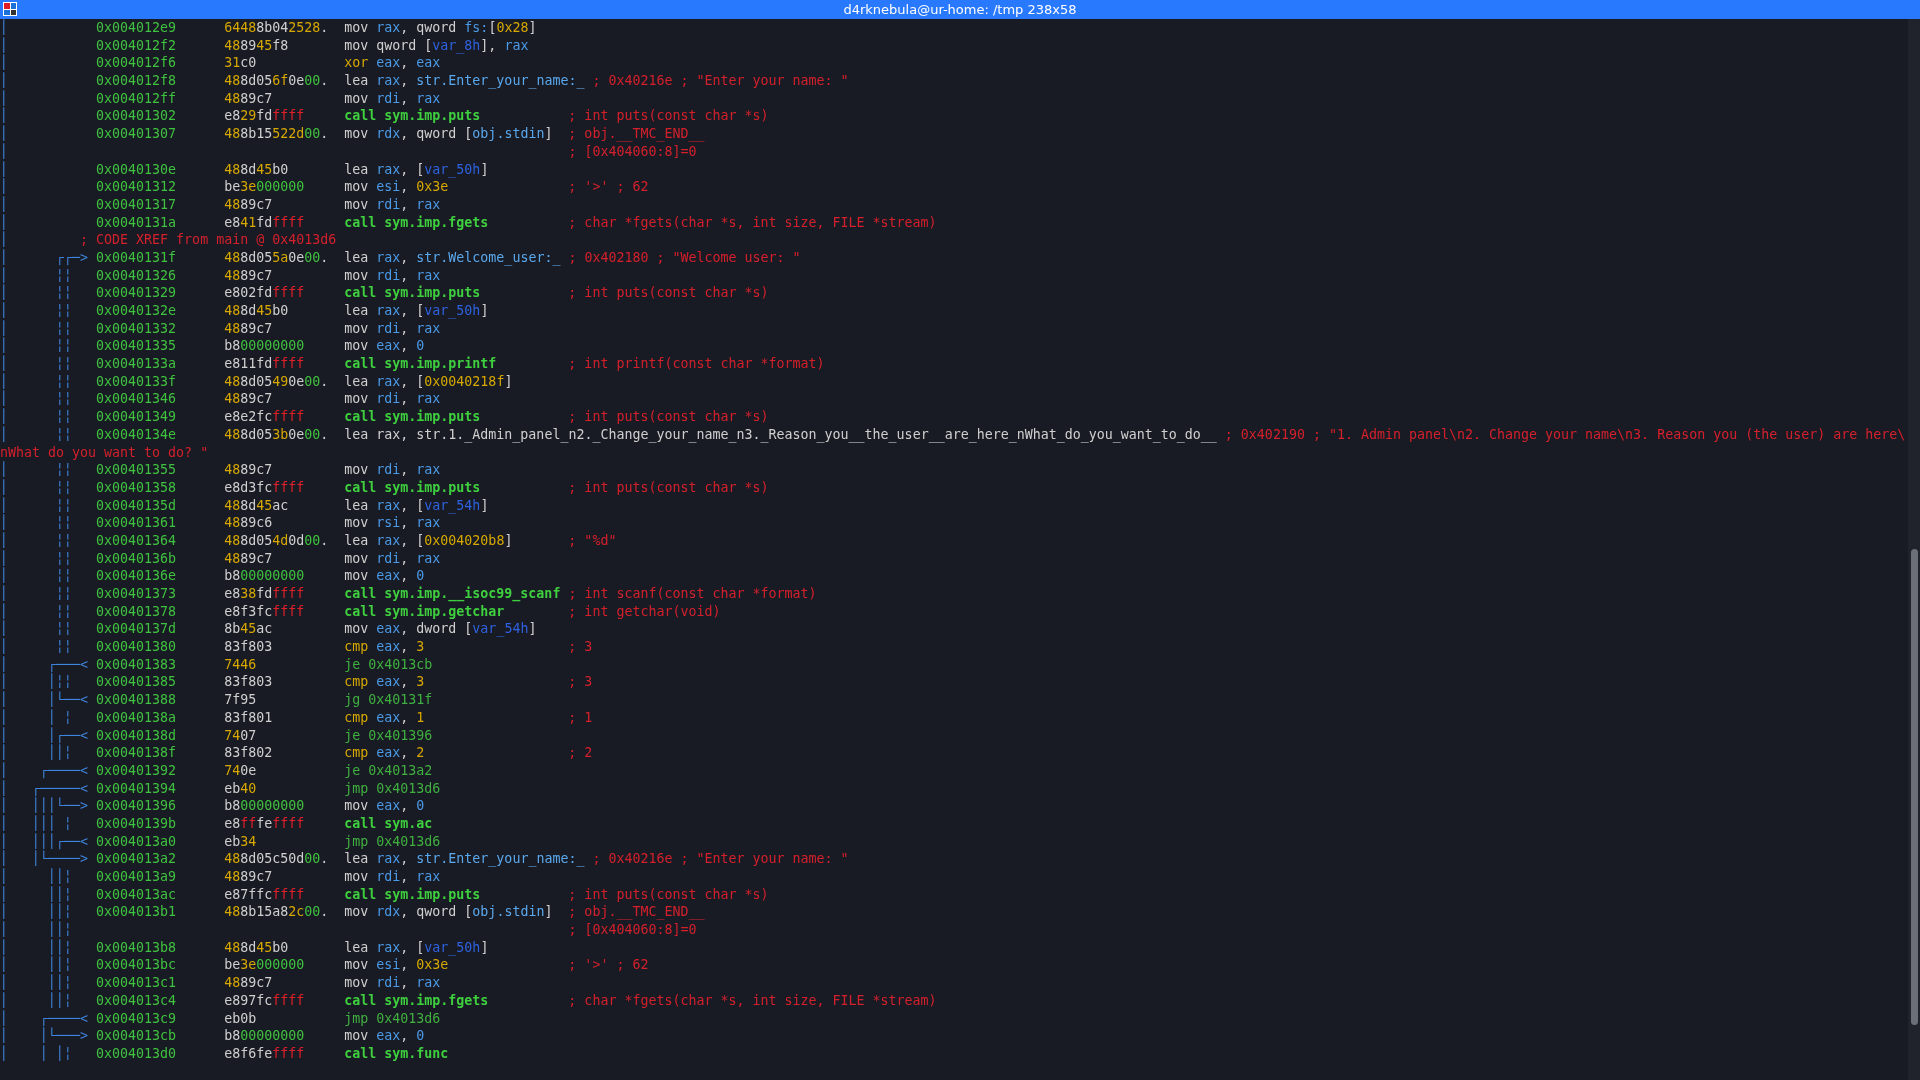  I want to click on opcode-bytes: 7446, so click(241, 664).